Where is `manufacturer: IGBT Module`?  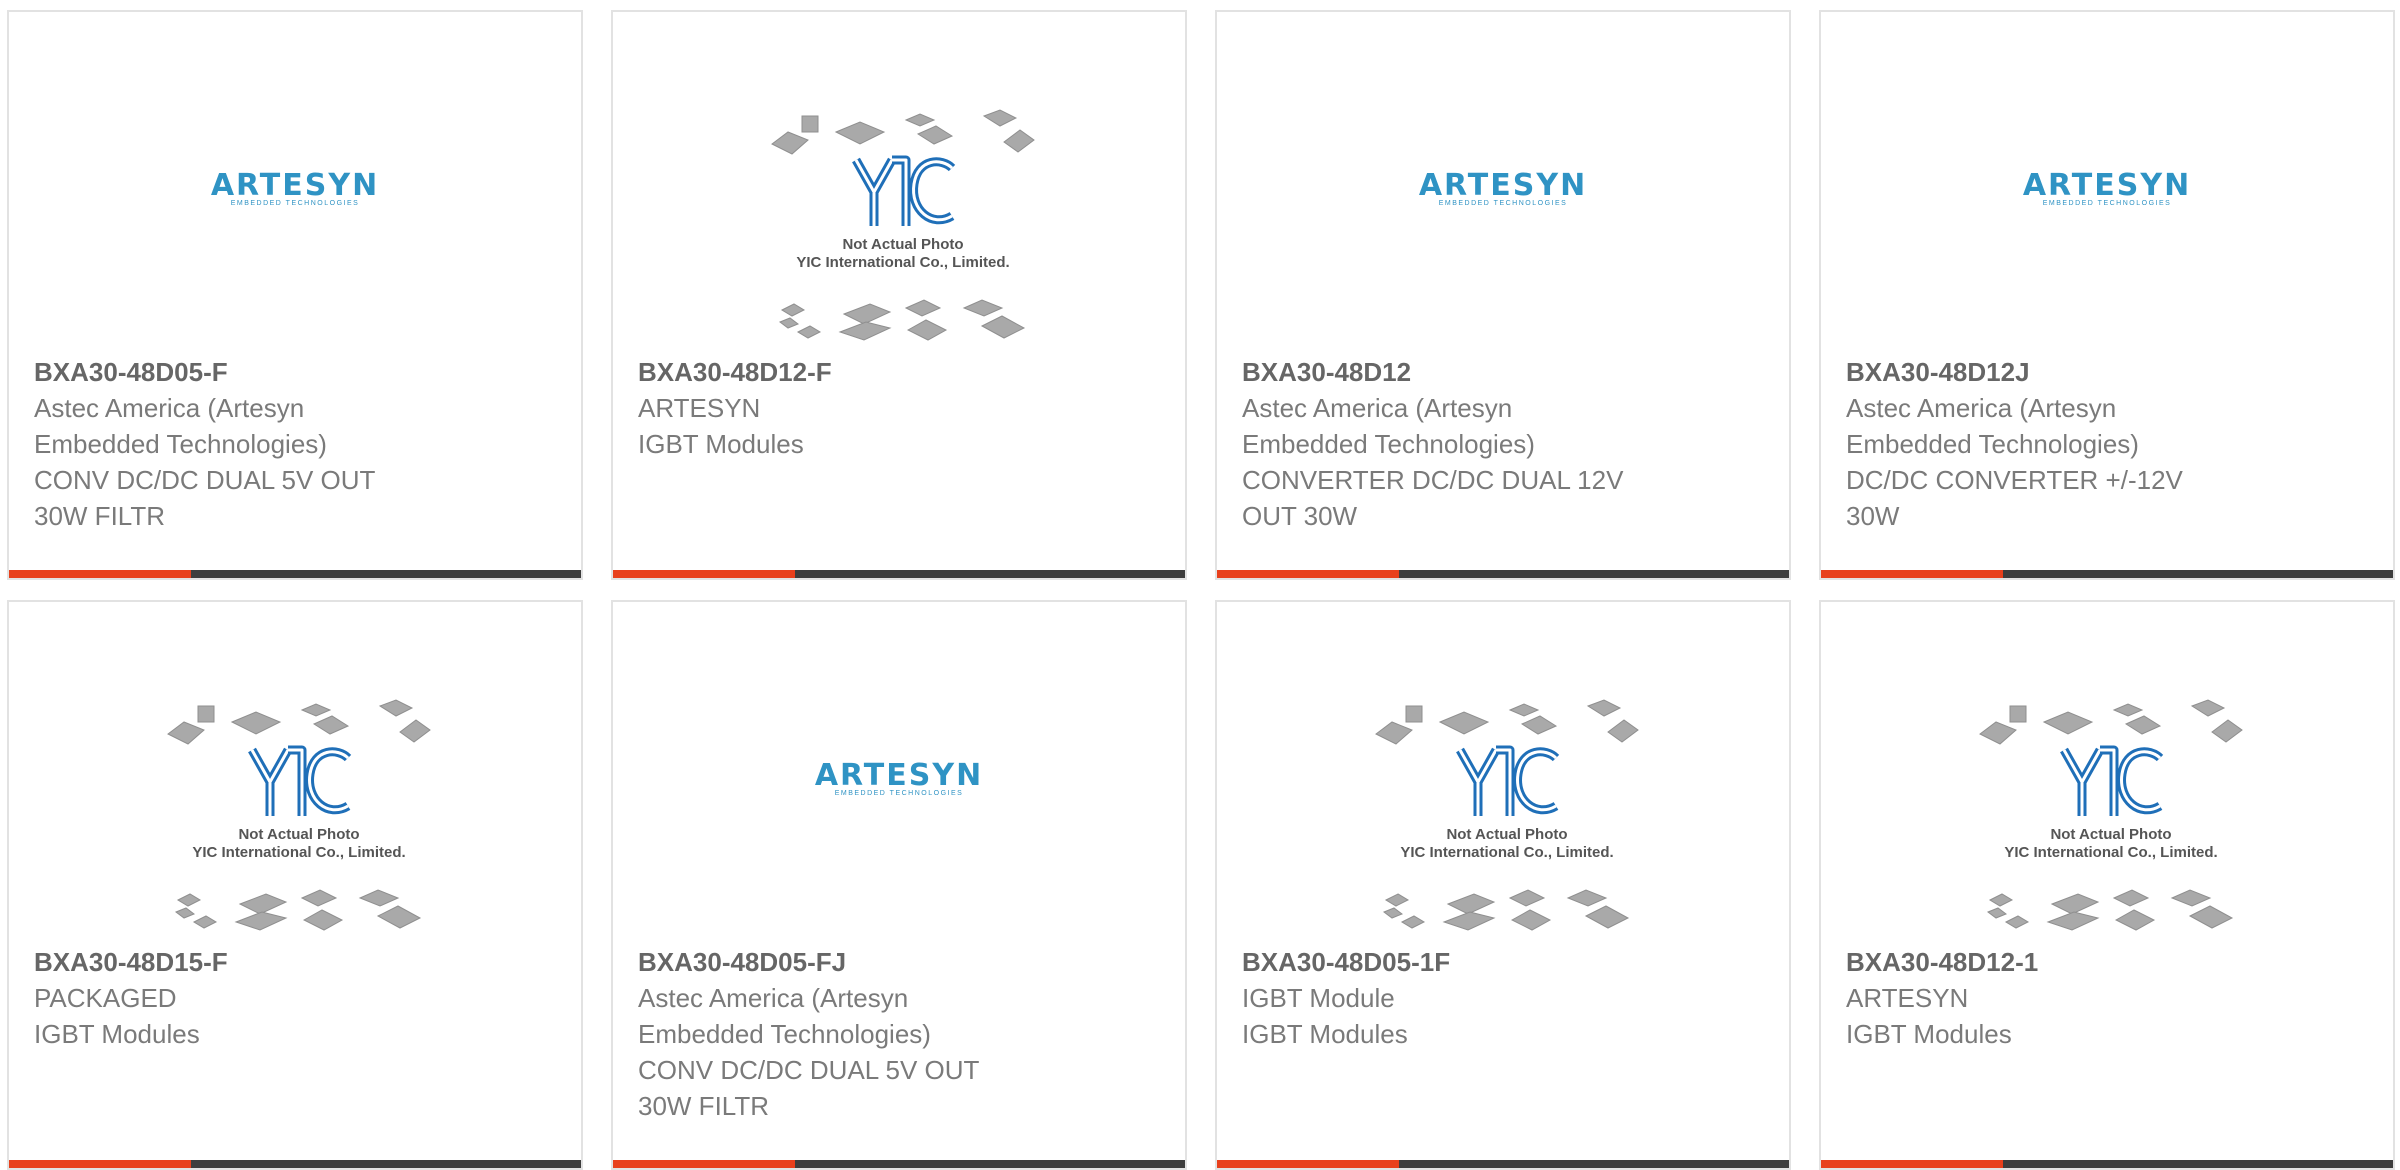
manufacturer: IGBT Module is located at coordinates (1318, 998).